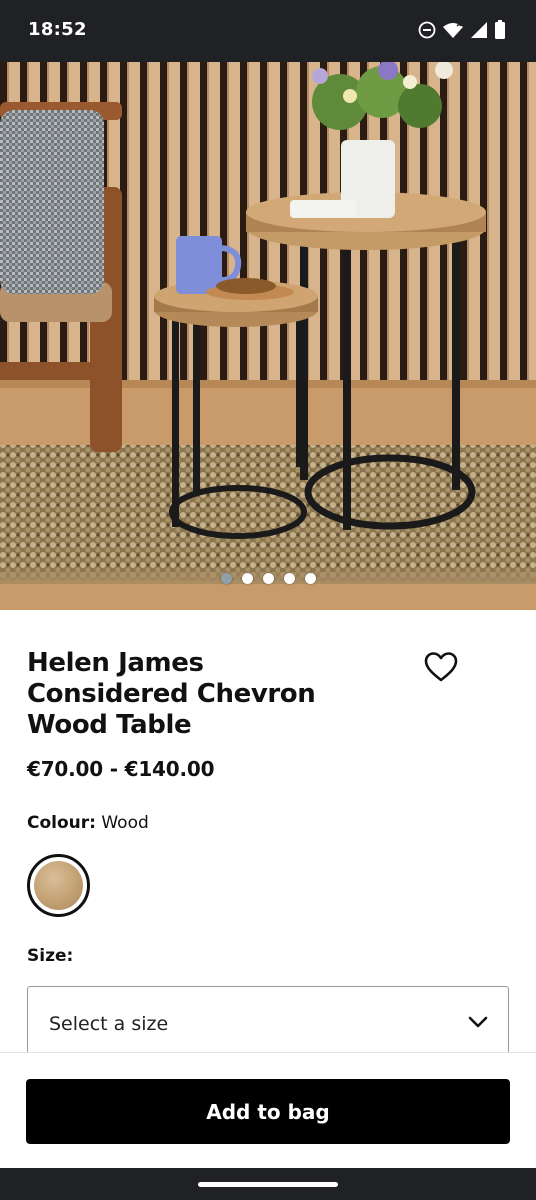  I want to click on wishlist-button, so click(441, 667).